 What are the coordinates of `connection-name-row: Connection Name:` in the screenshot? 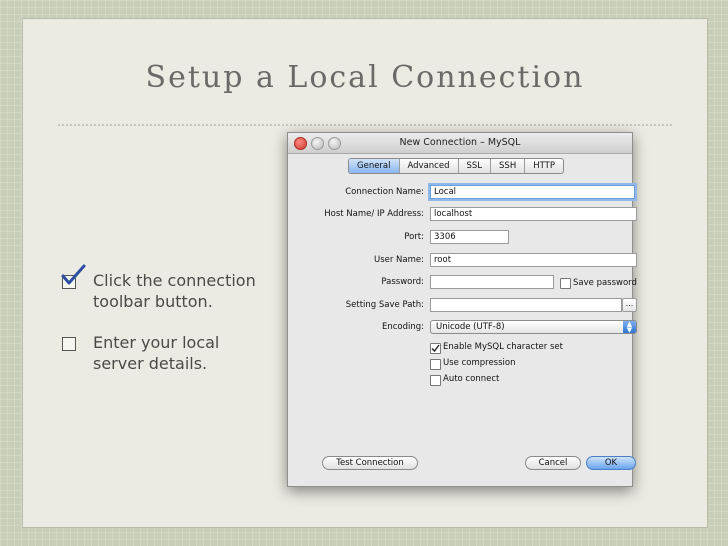 It's located at (356, 192).